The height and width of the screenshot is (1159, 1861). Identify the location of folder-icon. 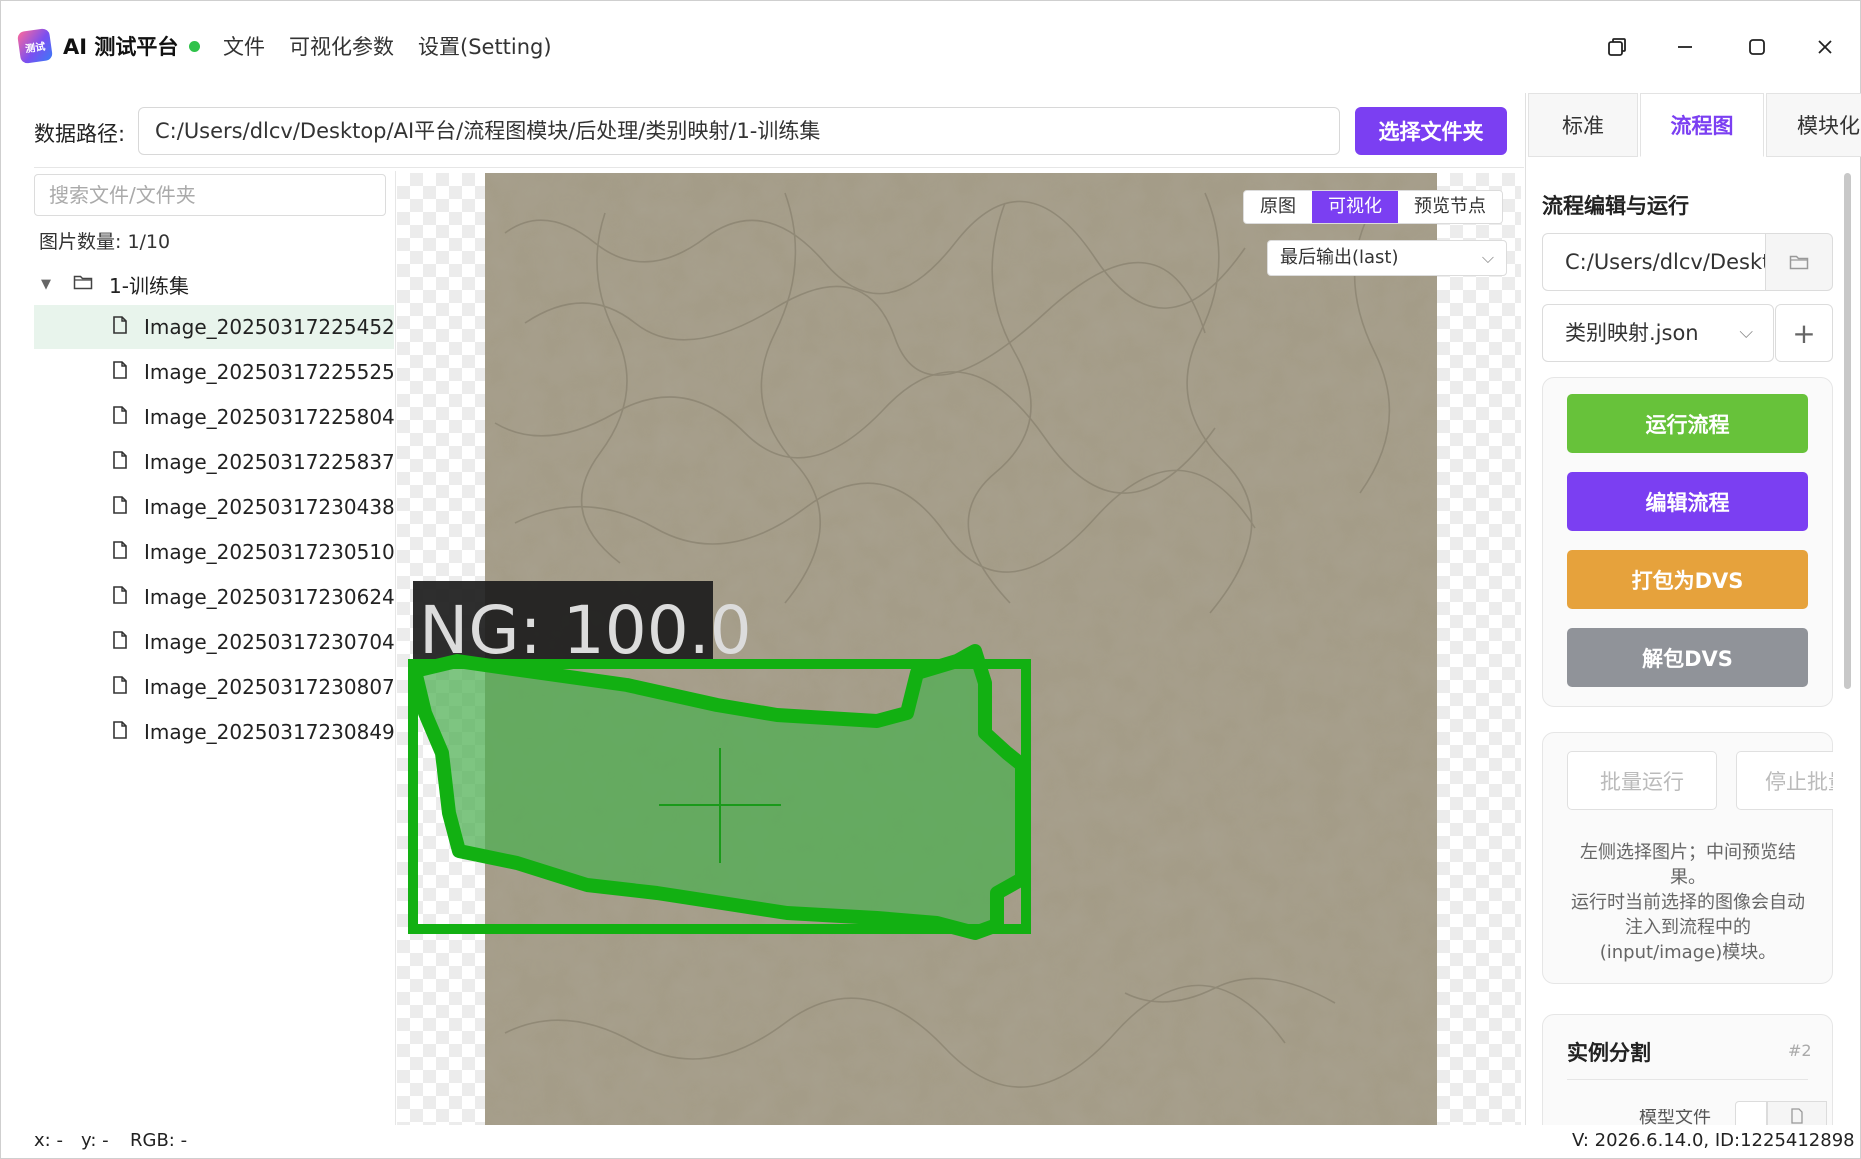
(88, 284).